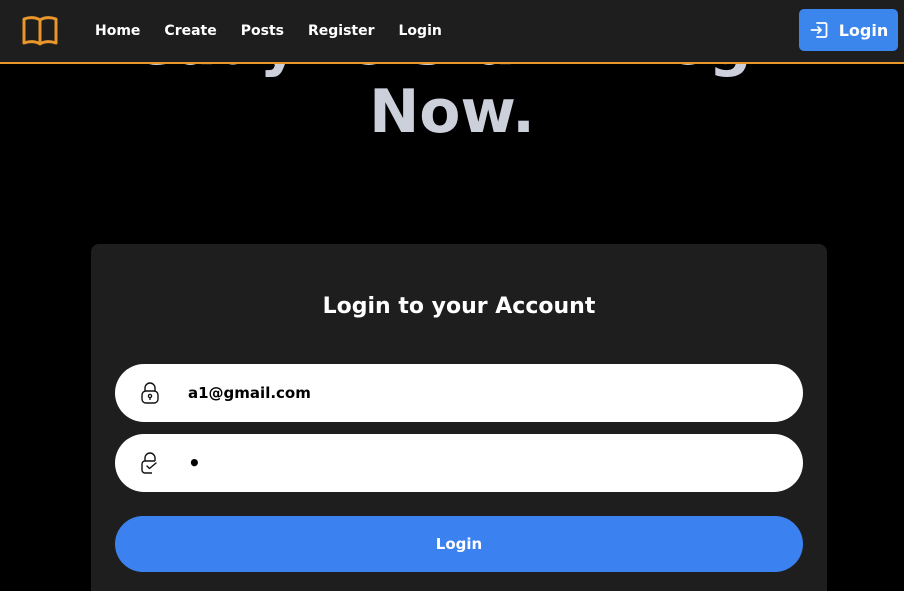 This screenshot has width=904, height=591. I want to click on nav-link-register: Register, so click(341, 31).